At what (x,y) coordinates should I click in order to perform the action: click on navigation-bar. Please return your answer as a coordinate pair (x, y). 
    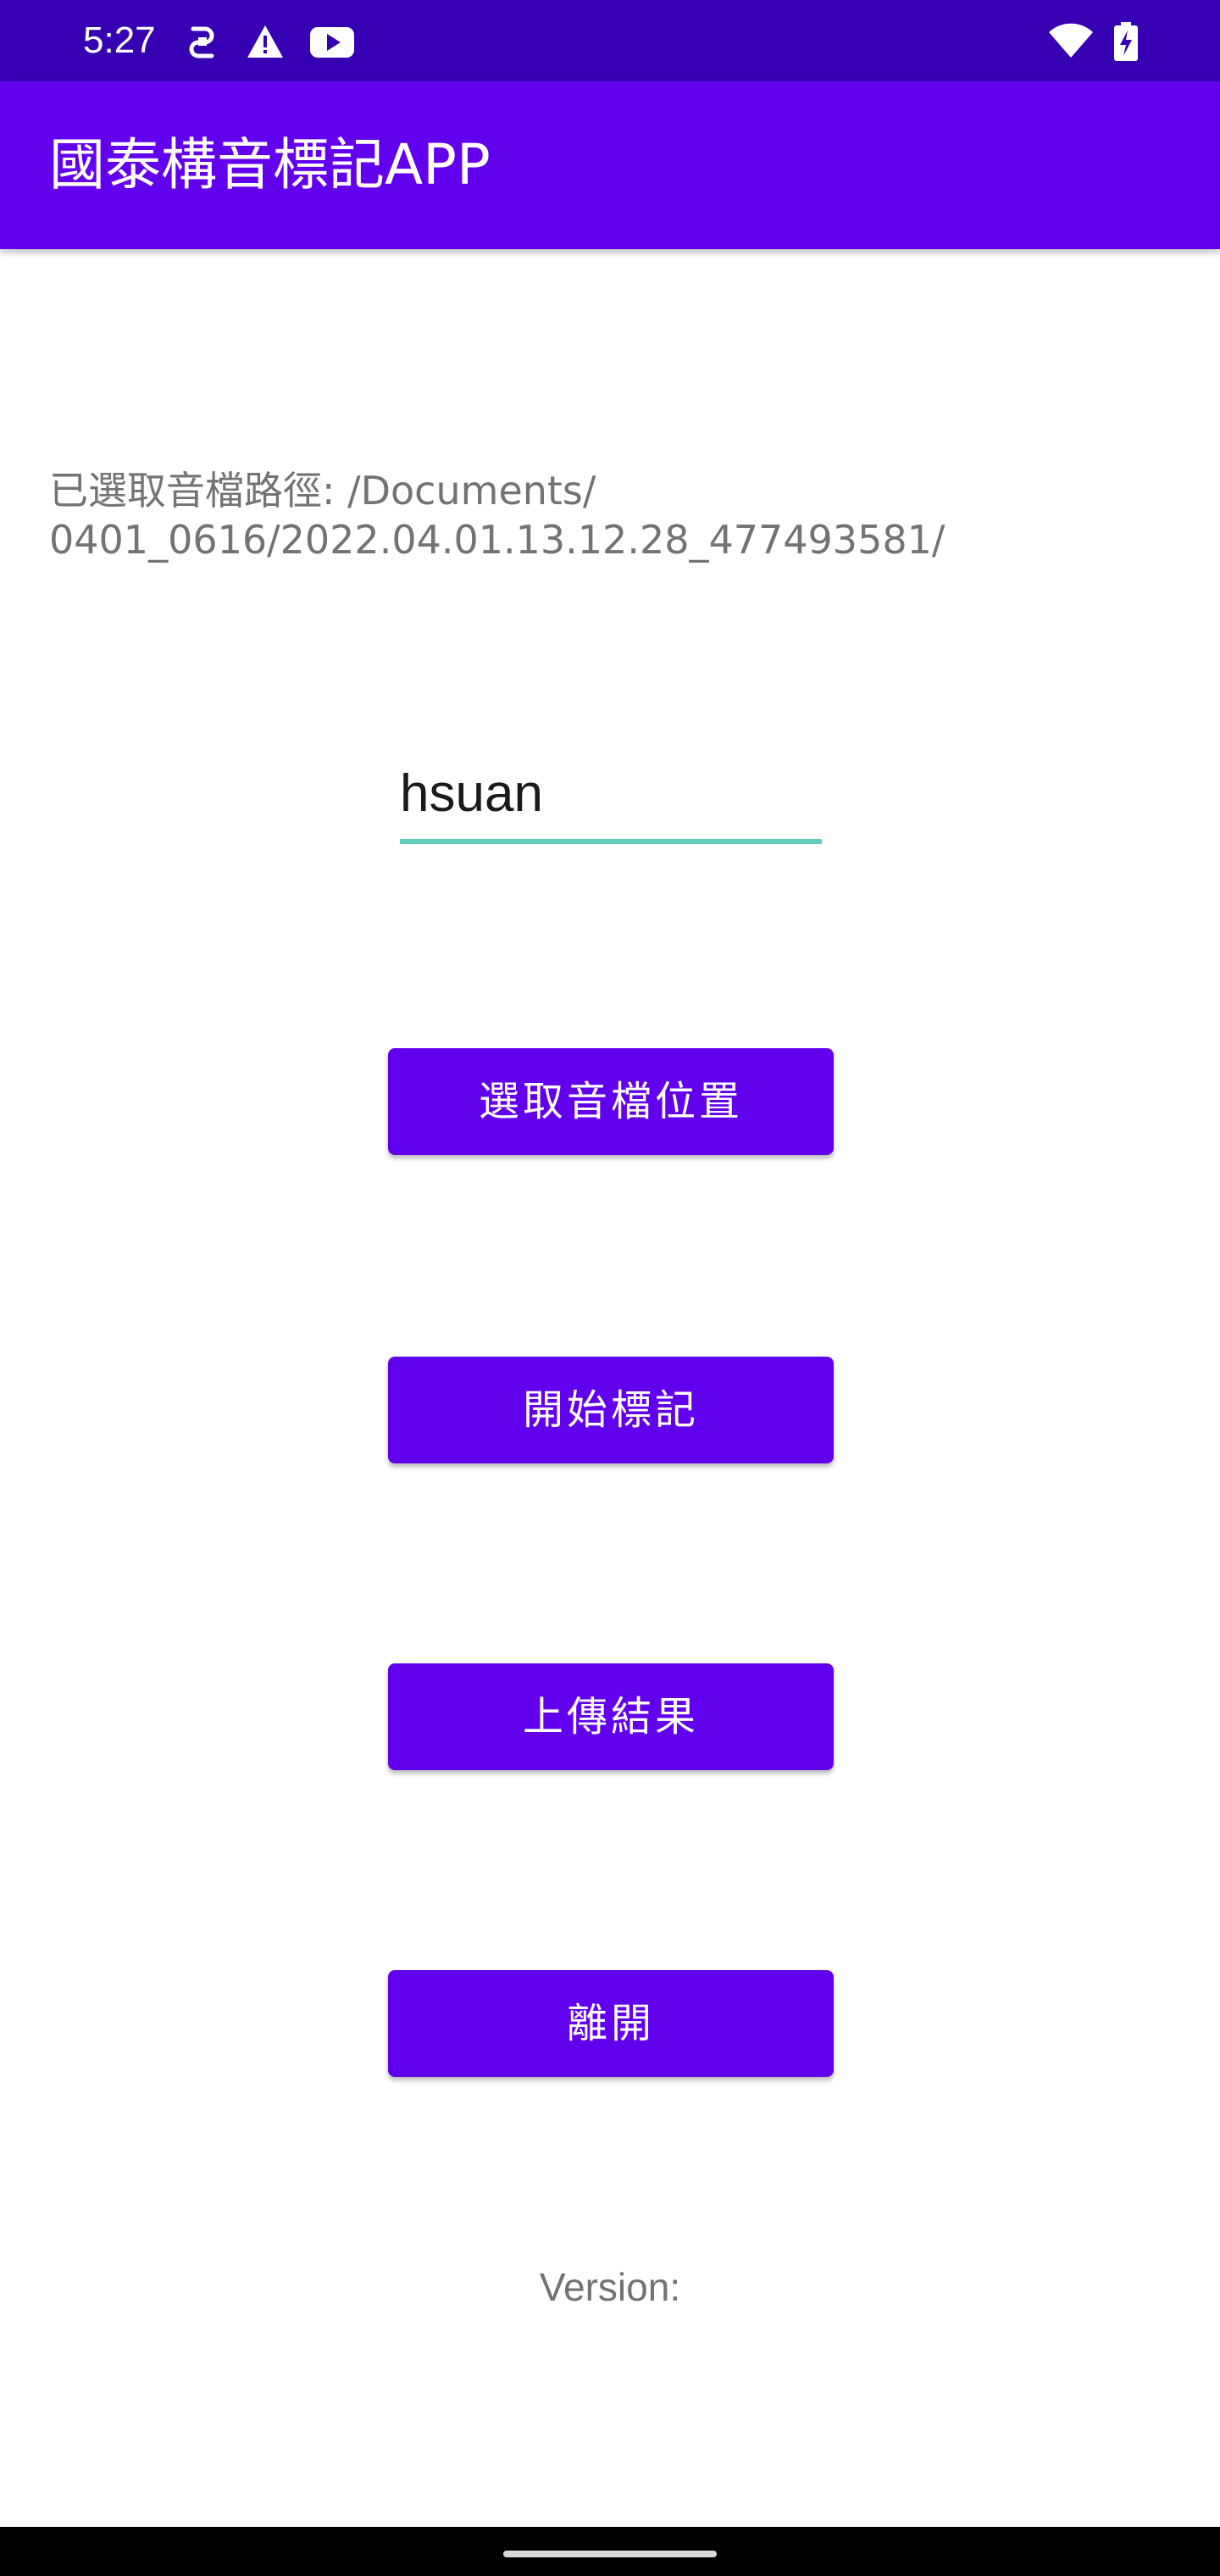
    Looking at the image, I should click on (610, 2551).